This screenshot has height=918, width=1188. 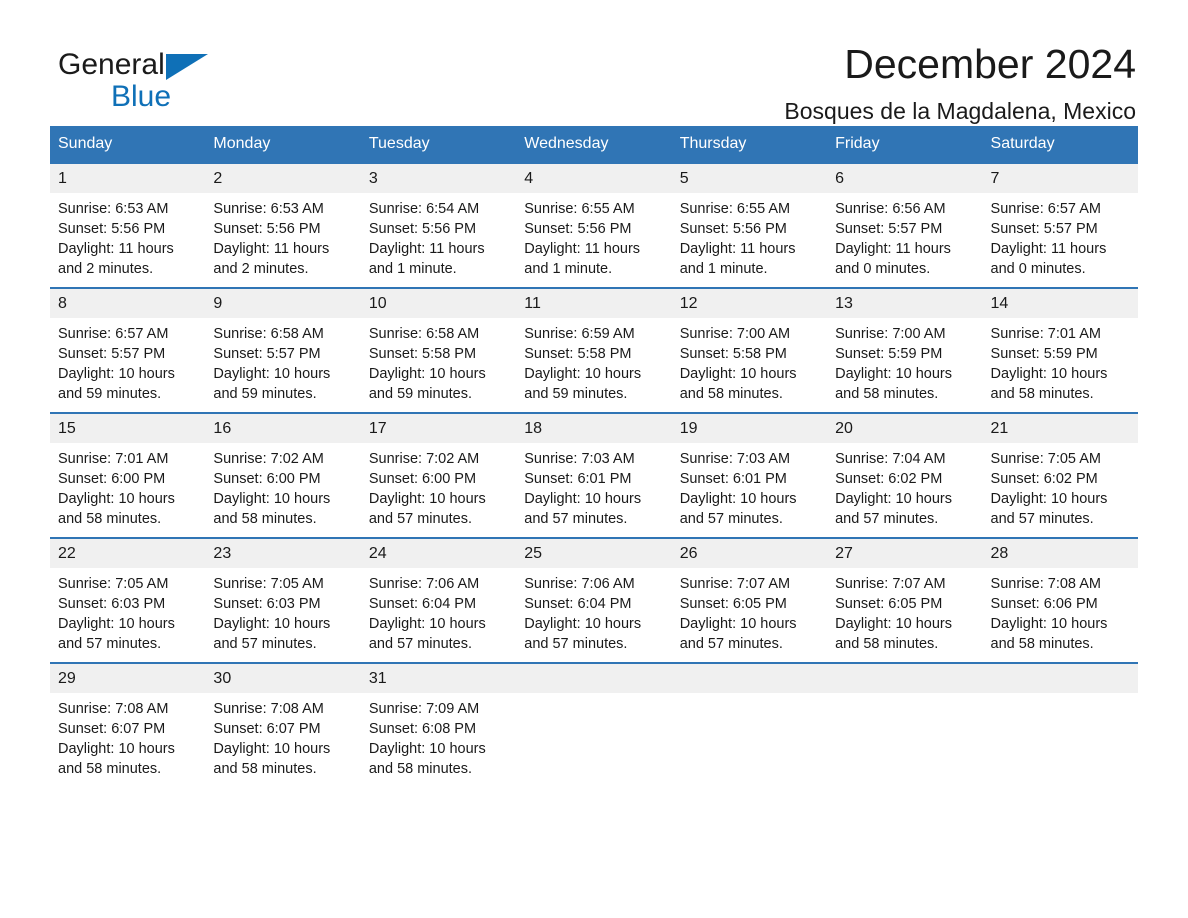 What do you see at coordinates (1060, 303) in the screenshot?
I see `day-number: 14` at bounding box center [1060, 303].